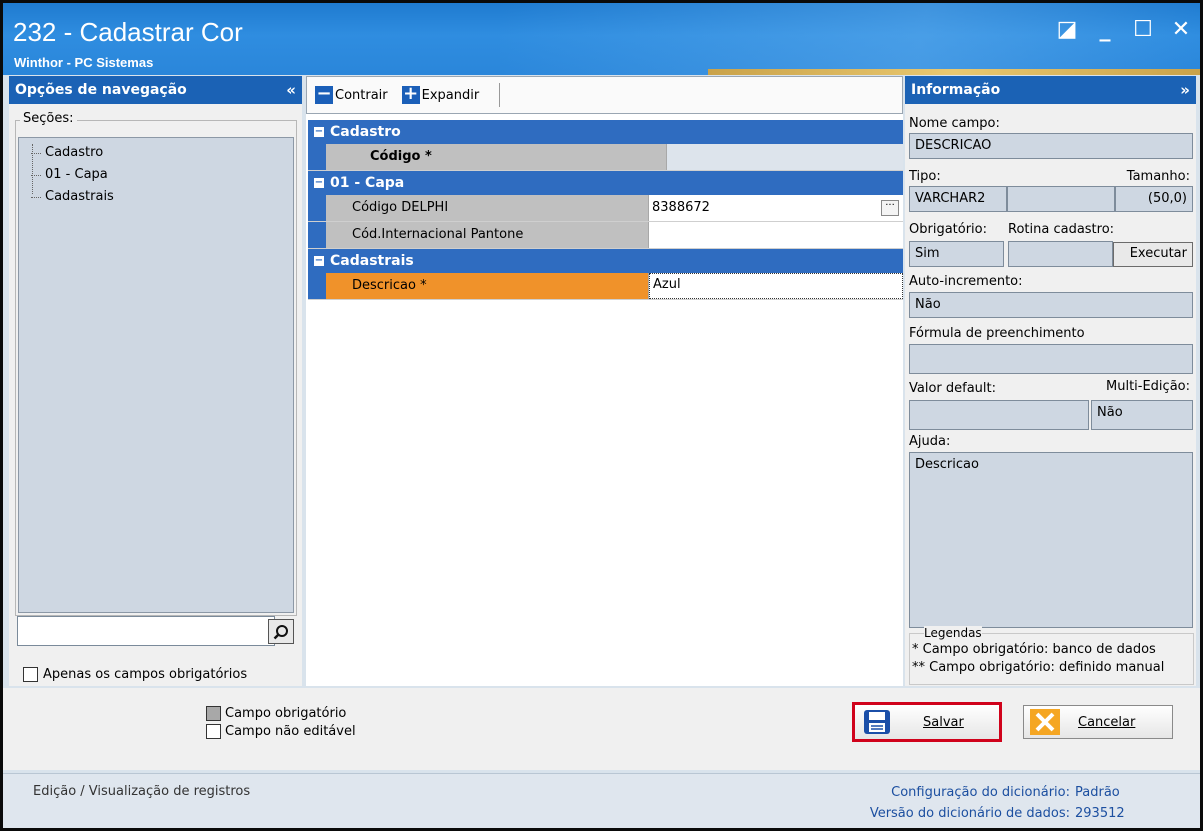  I want to click on category-capa: − 01 - Capa, so click(605, 183).